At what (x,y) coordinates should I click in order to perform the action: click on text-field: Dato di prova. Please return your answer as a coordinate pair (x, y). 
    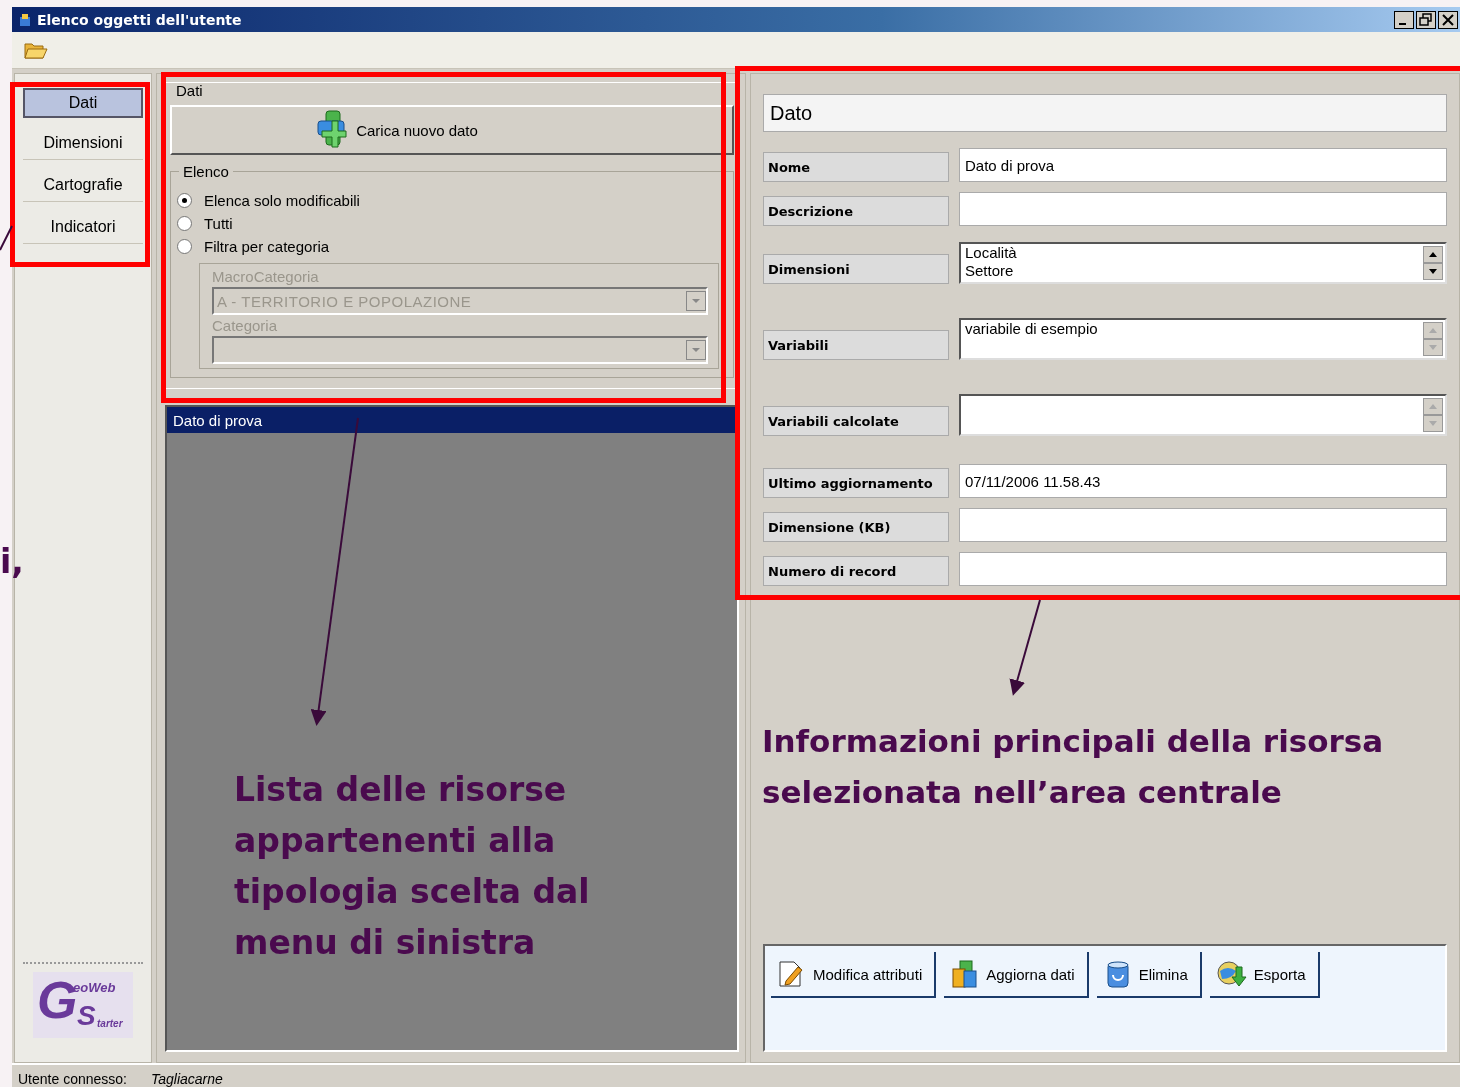
    Looking at the image, I should click on (1203, 165).